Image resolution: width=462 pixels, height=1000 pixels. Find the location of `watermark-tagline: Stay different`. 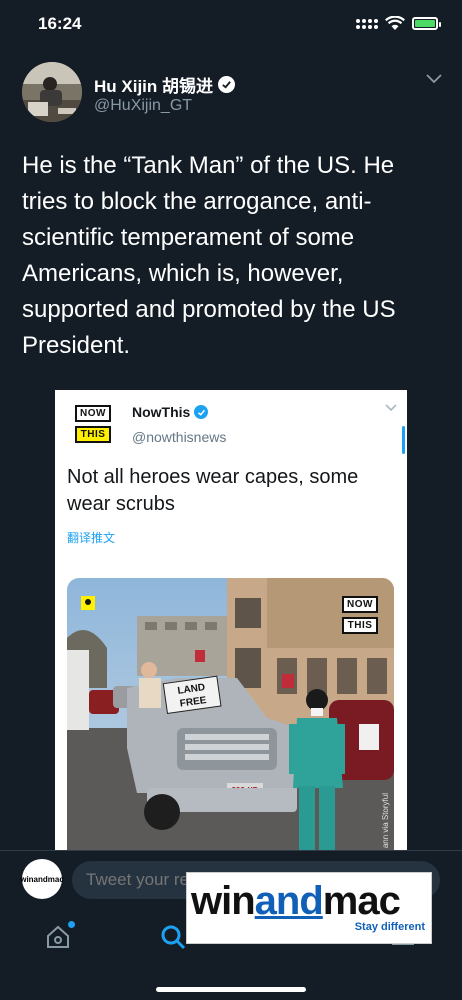

watermark-tagline: Stay different is located at coordinates (389, 927).